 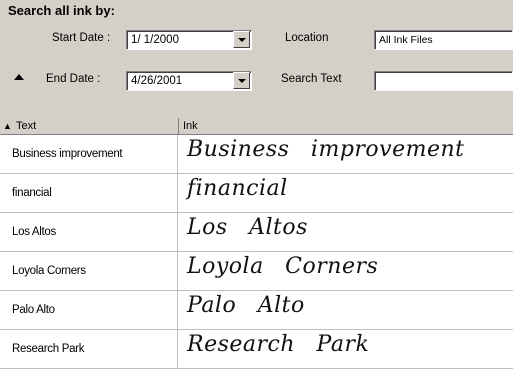 I want to click on sort-icon: ▲︎, so click(x=7, y=126).